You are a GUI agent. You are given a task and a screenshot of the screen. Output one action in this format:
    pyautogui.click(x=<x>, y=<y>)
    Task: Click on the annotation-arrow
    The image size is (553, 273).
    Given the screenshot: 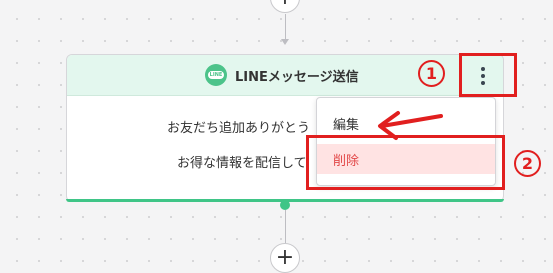 What is the action you would take?
    pyautogui.click(x=410, y=125)
    